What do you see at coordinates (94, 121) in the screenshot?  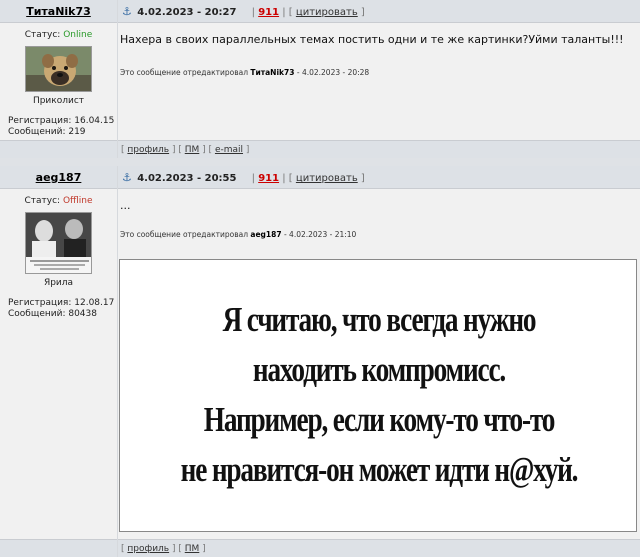 I see `registration-date: 16.04.15` at bounding box center [94, 121].